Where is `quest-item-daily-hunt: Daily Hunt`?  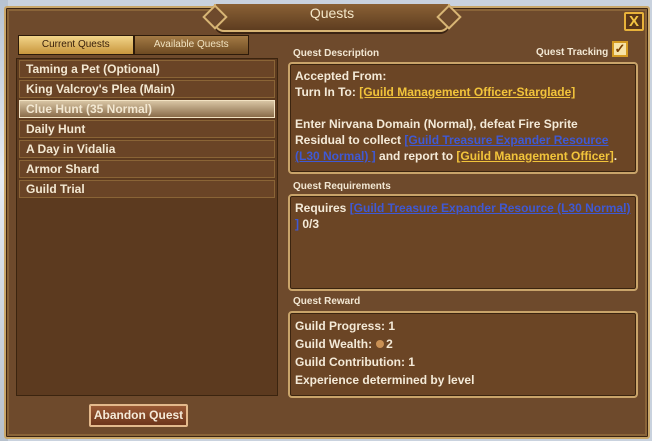
quest-item-daily-hunt: Daily Hunt is located at coordinates (147, 129).